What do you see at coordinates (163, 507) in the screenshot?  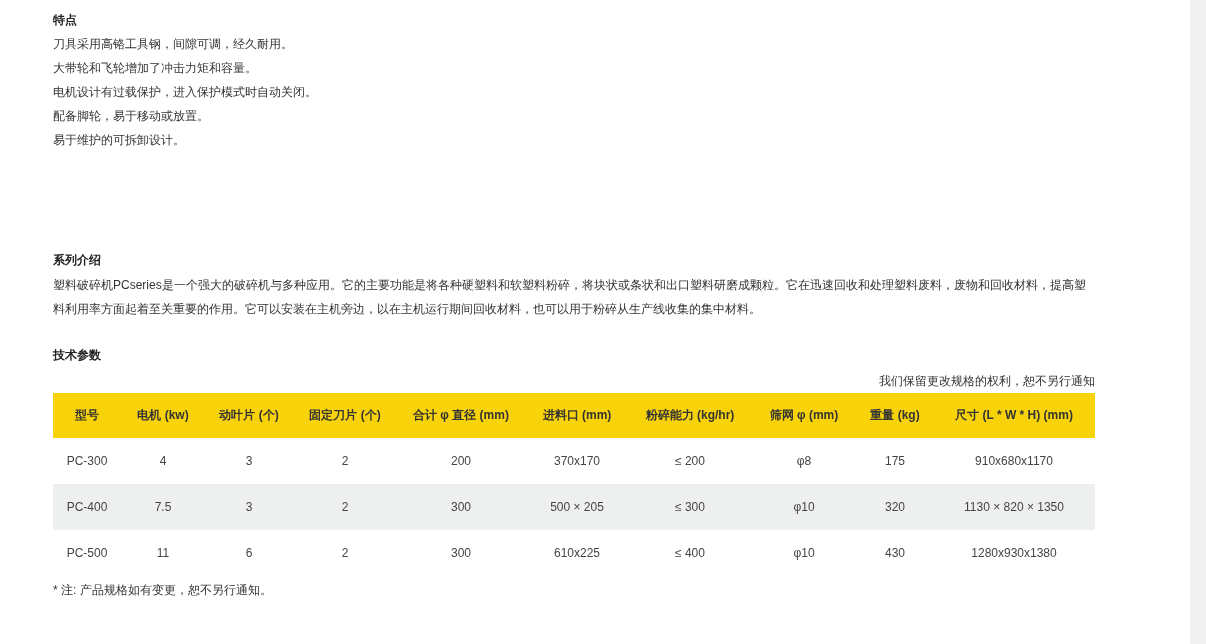 I see `table-cell: 7.5` at bounding box center [163, 507].